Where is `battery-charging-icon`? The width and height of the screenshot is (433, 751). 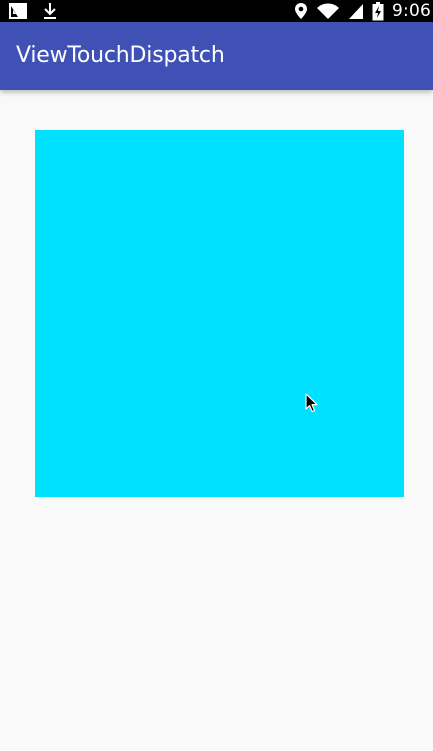 battery-charging-icon is located at coordinates (378, 11).